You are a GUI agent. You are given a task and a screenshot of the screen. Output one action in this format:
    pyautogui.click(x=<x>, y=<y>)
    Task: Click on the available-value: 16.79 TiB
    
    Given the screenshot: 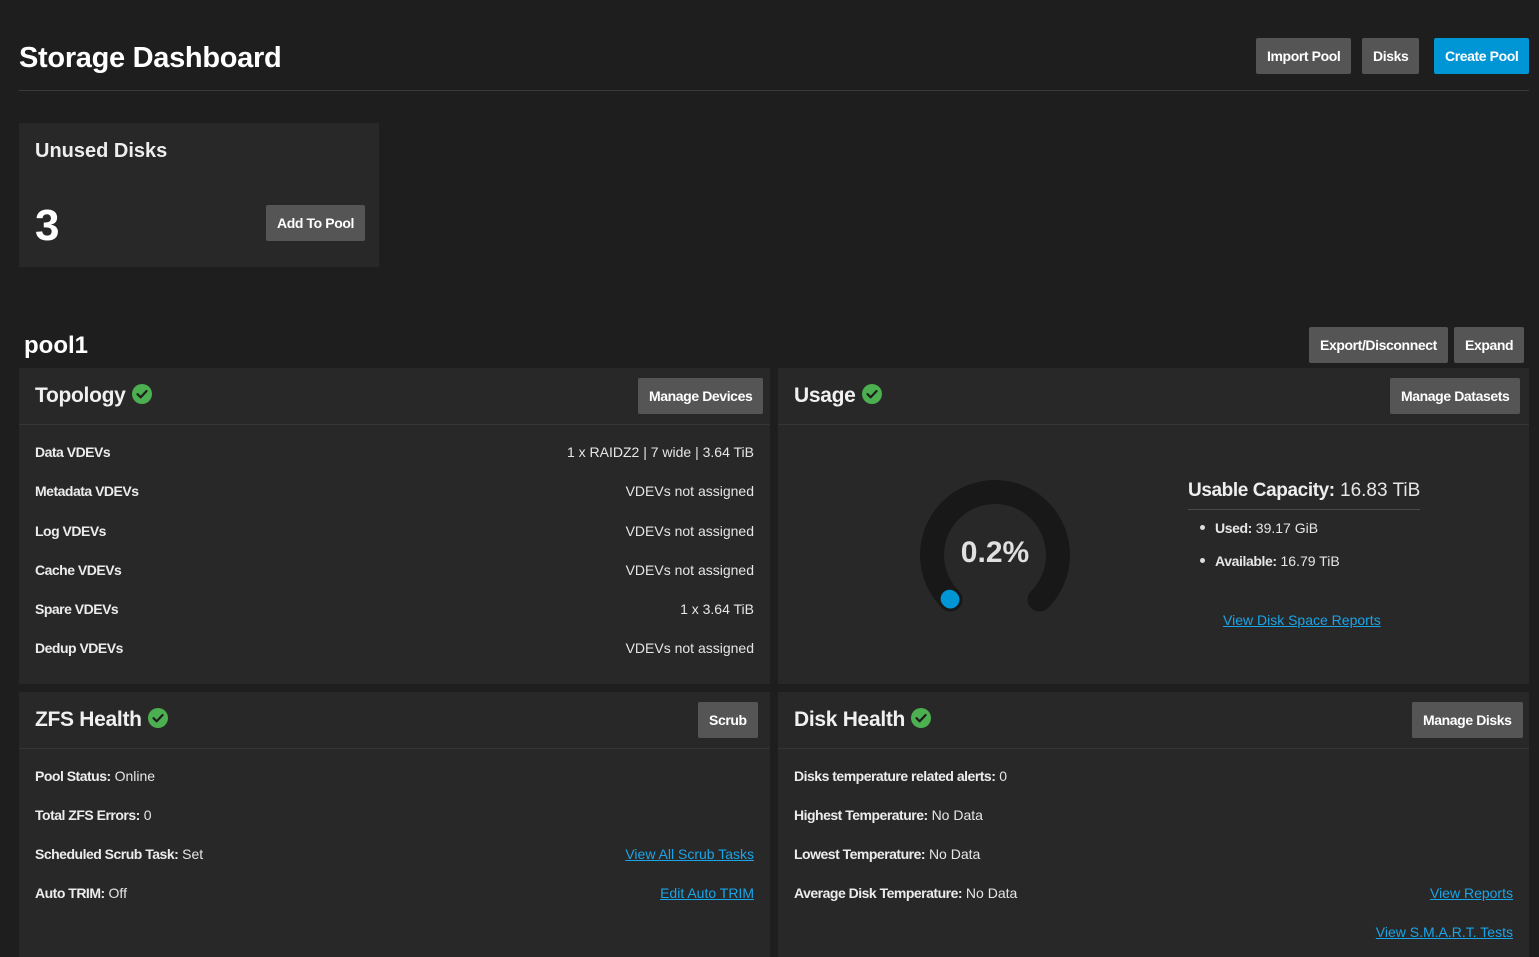 What is the action you would take?
    pyautogui.click(x=1310, y=561)
    